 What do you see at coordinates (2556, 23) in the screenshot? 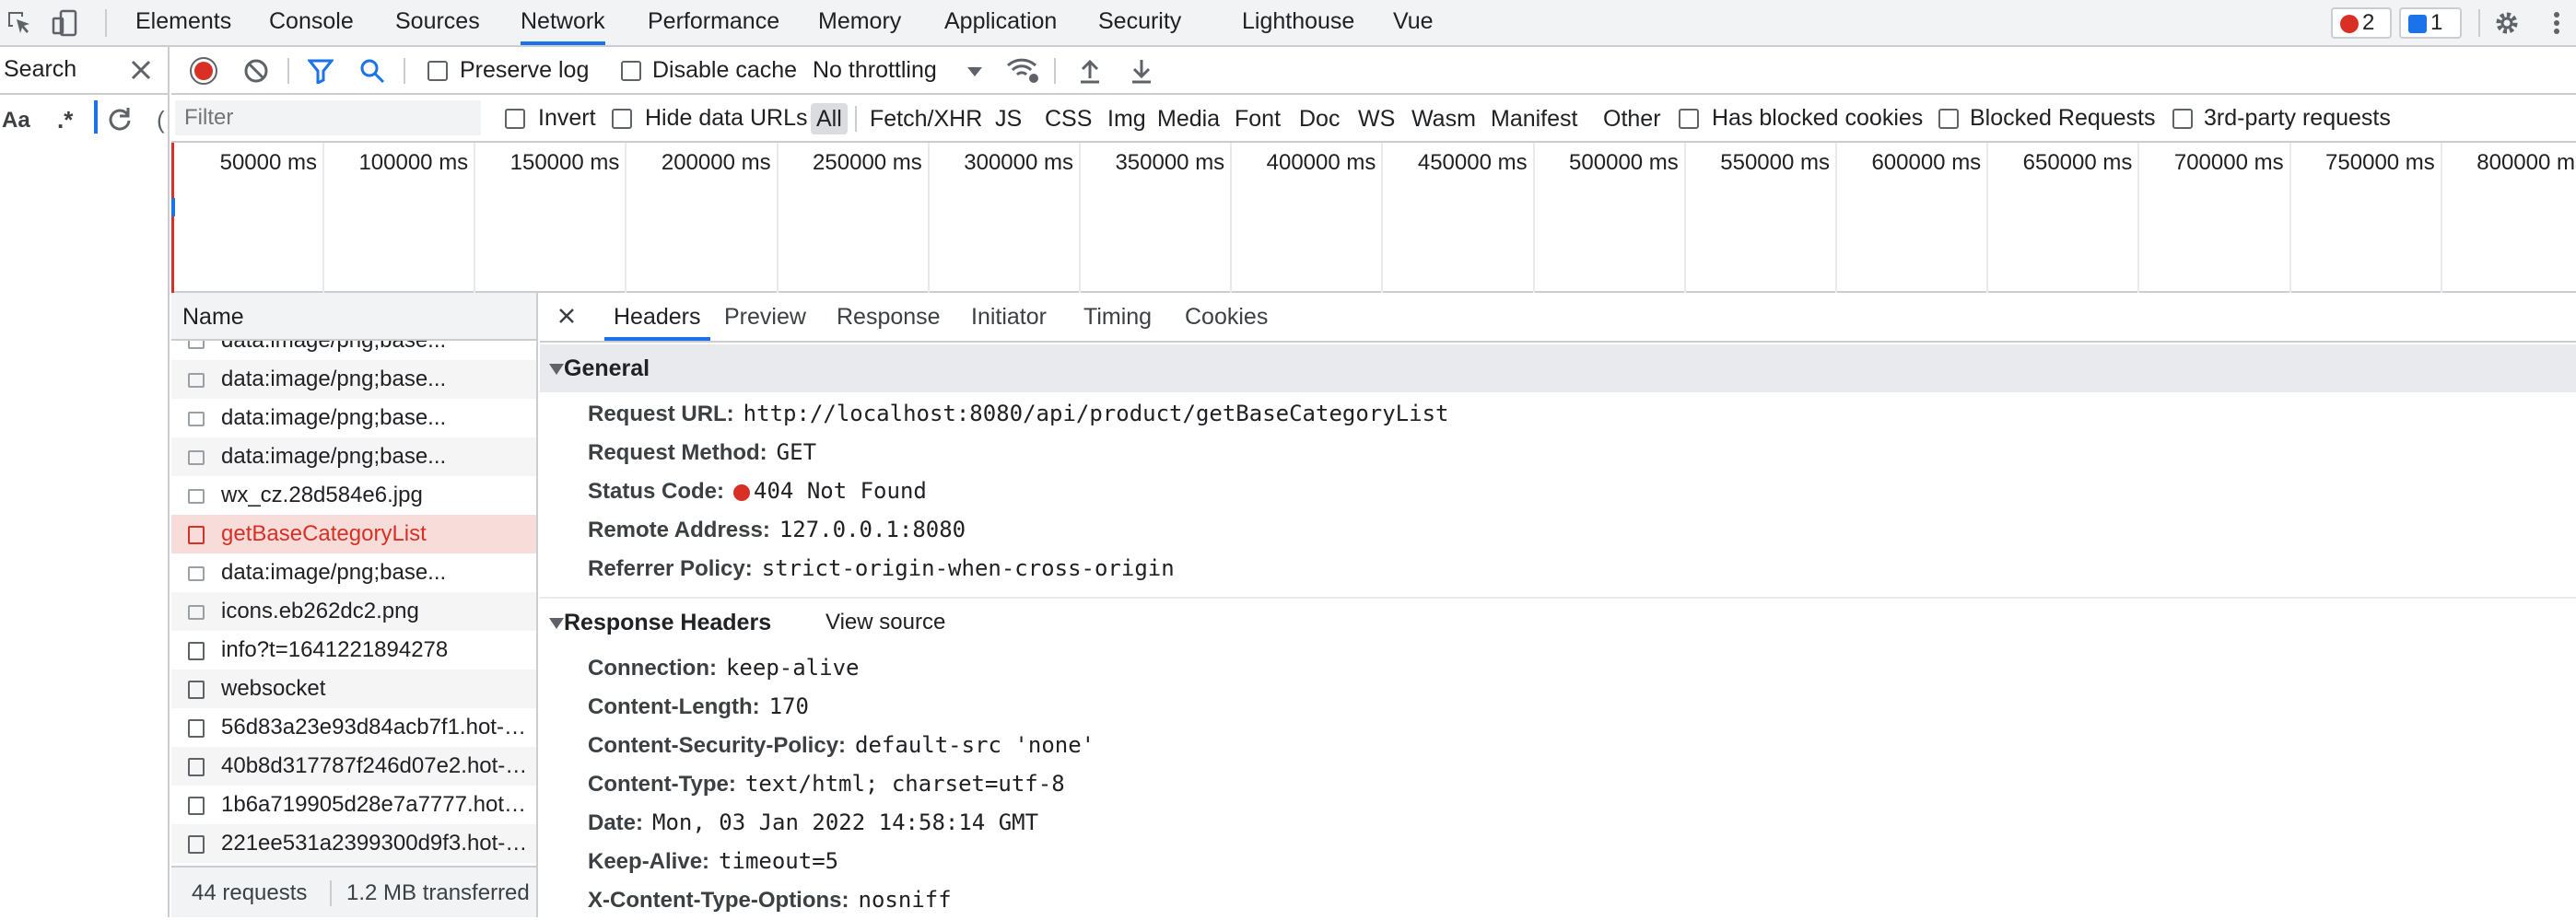
I see `more-options-icon` at bounding box center [2556, 23].